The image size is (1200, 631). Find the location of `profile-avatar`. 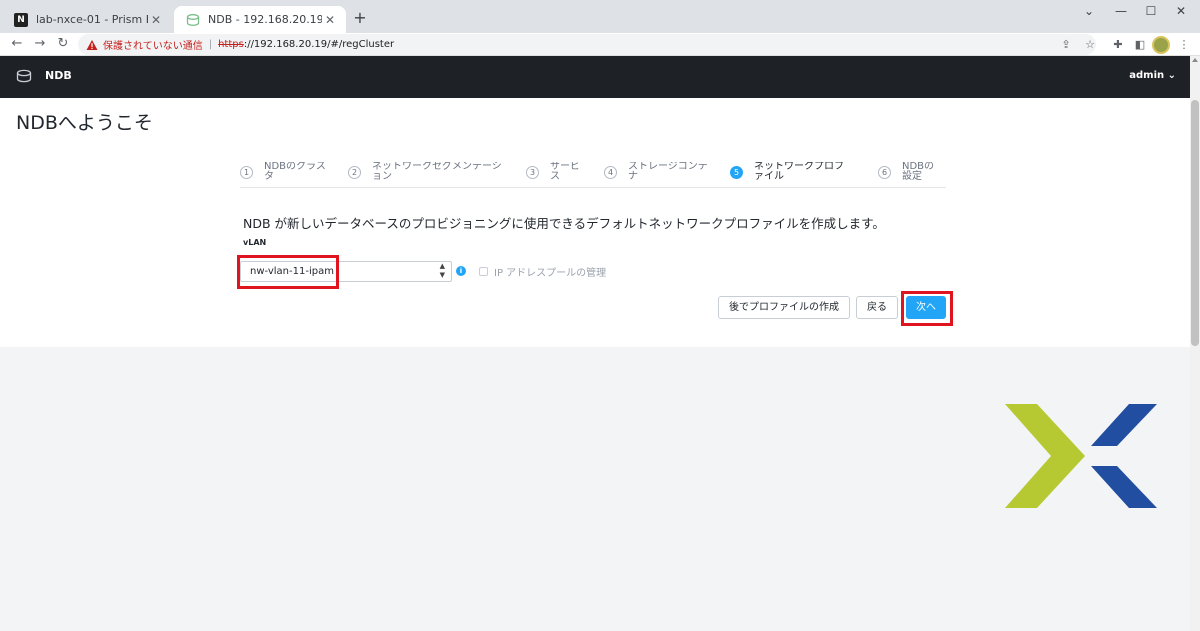

profile-avatar is located at coordinates (1161, 45).